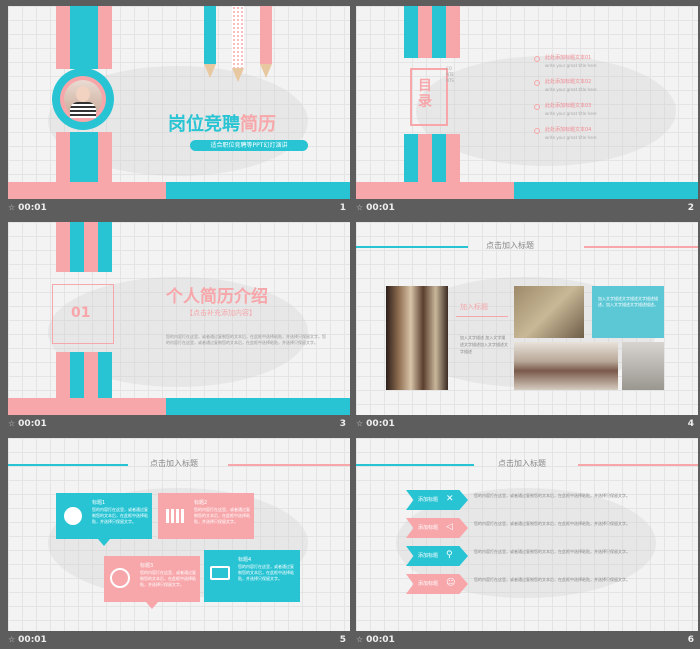 Image resolution: width=700 pixels, height=649 pixels. I want to click on bar-chart-icon, so click(175, 516).